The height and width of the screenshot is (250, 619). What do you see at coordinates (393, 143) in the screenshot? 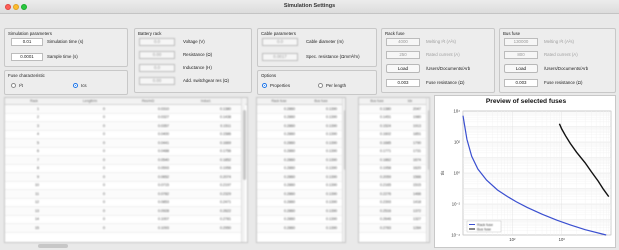
I see `table-row: 0.1685 1790` at bounding box center [393, 143].